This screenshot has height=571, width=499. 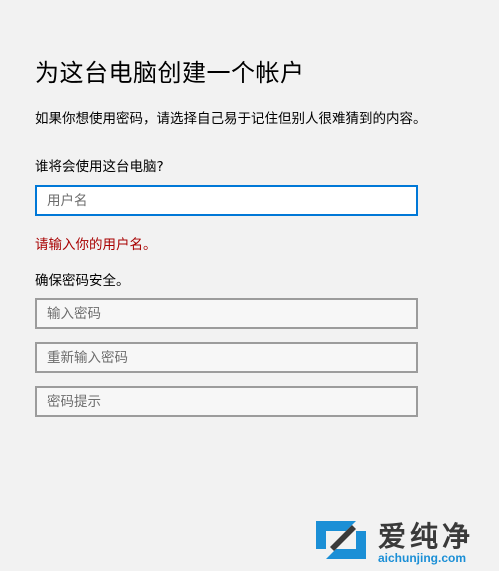 I want to click on watermark-brand-text: 爱纯净, so click(x=426, y=536).